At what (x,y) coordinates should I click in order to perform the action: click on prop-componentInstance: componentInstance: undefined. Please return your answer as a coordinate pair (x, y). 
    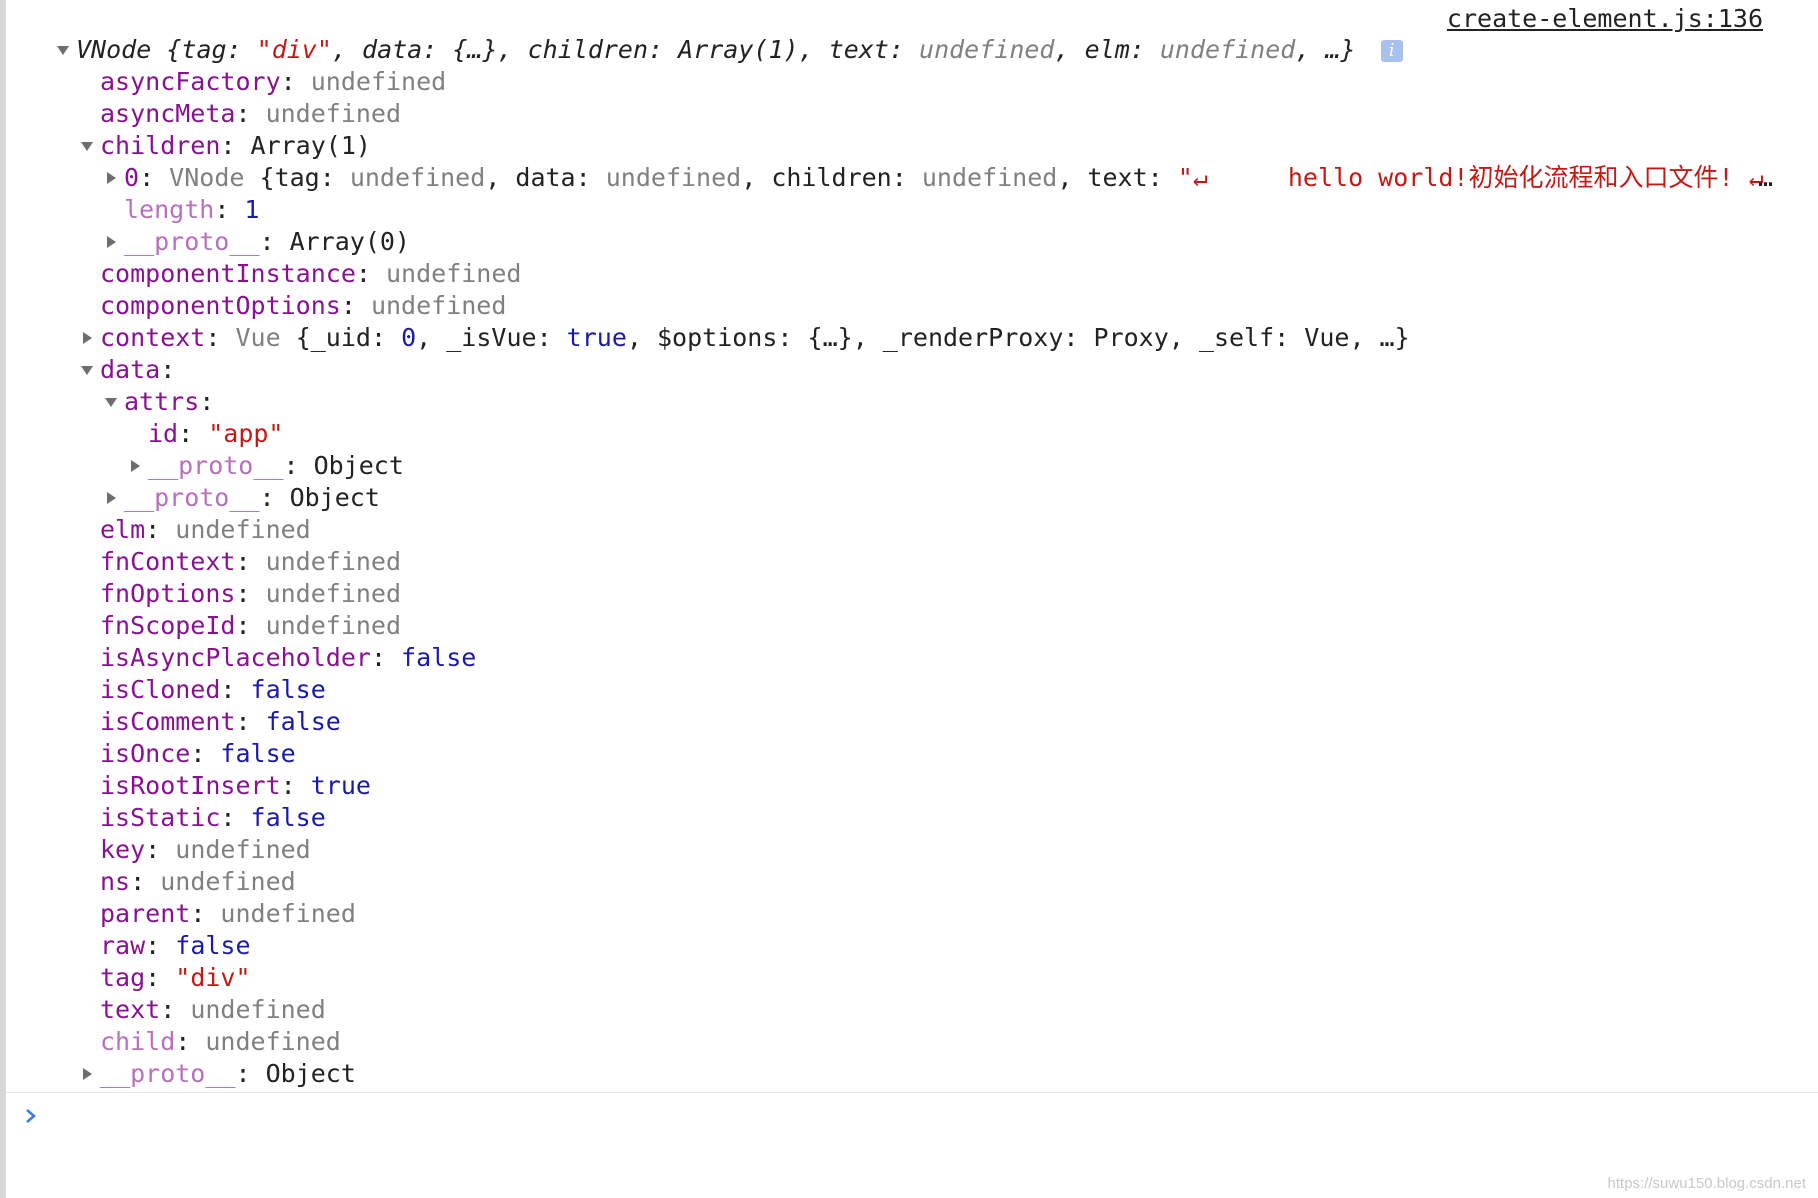
    Looking at the image, I should click on (311, 273).